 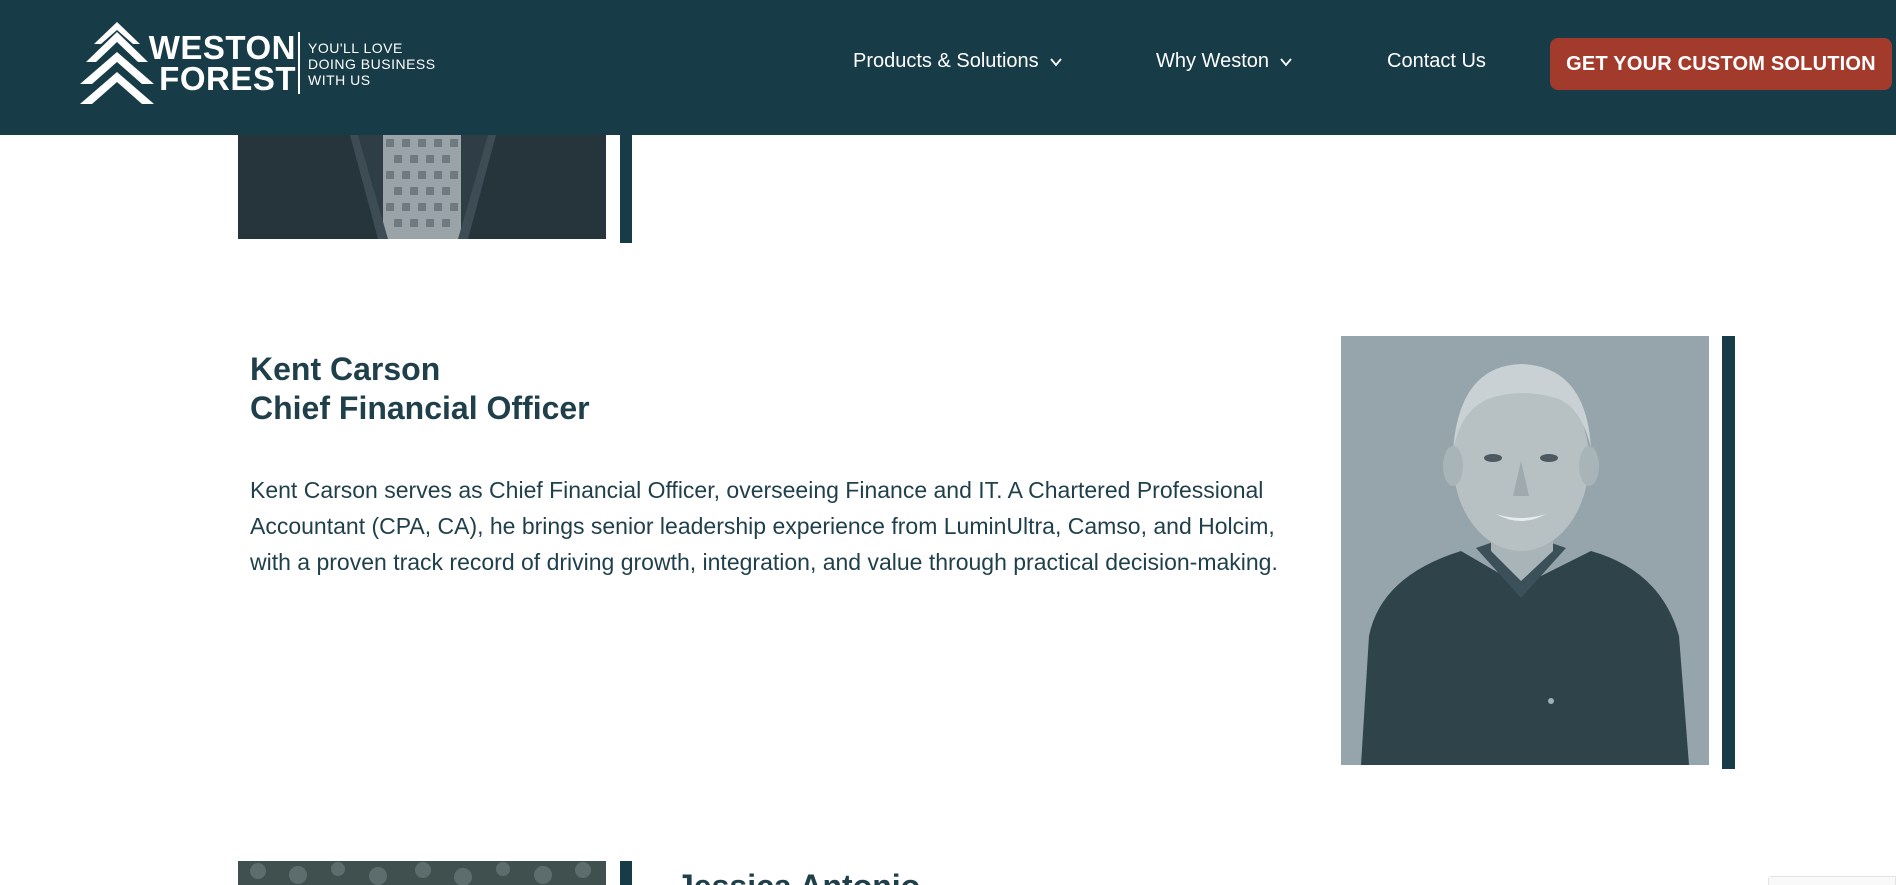 I want to click on previous-profile-accent-bar, so click(x=626, y=189).